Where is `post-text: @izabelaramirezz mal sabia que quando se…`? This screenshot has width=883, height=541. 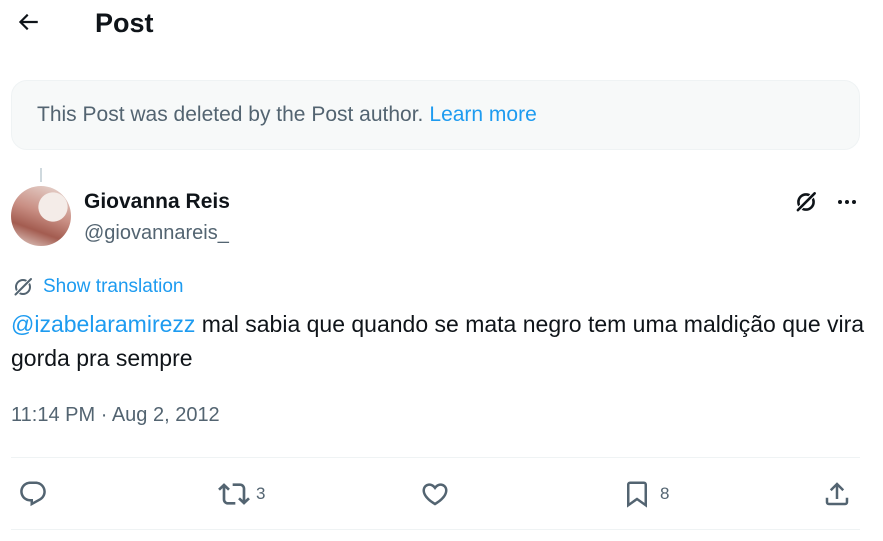
post-text: @izabelaramirezz mal sabia que quando se… is located at coordinates (441, 341).